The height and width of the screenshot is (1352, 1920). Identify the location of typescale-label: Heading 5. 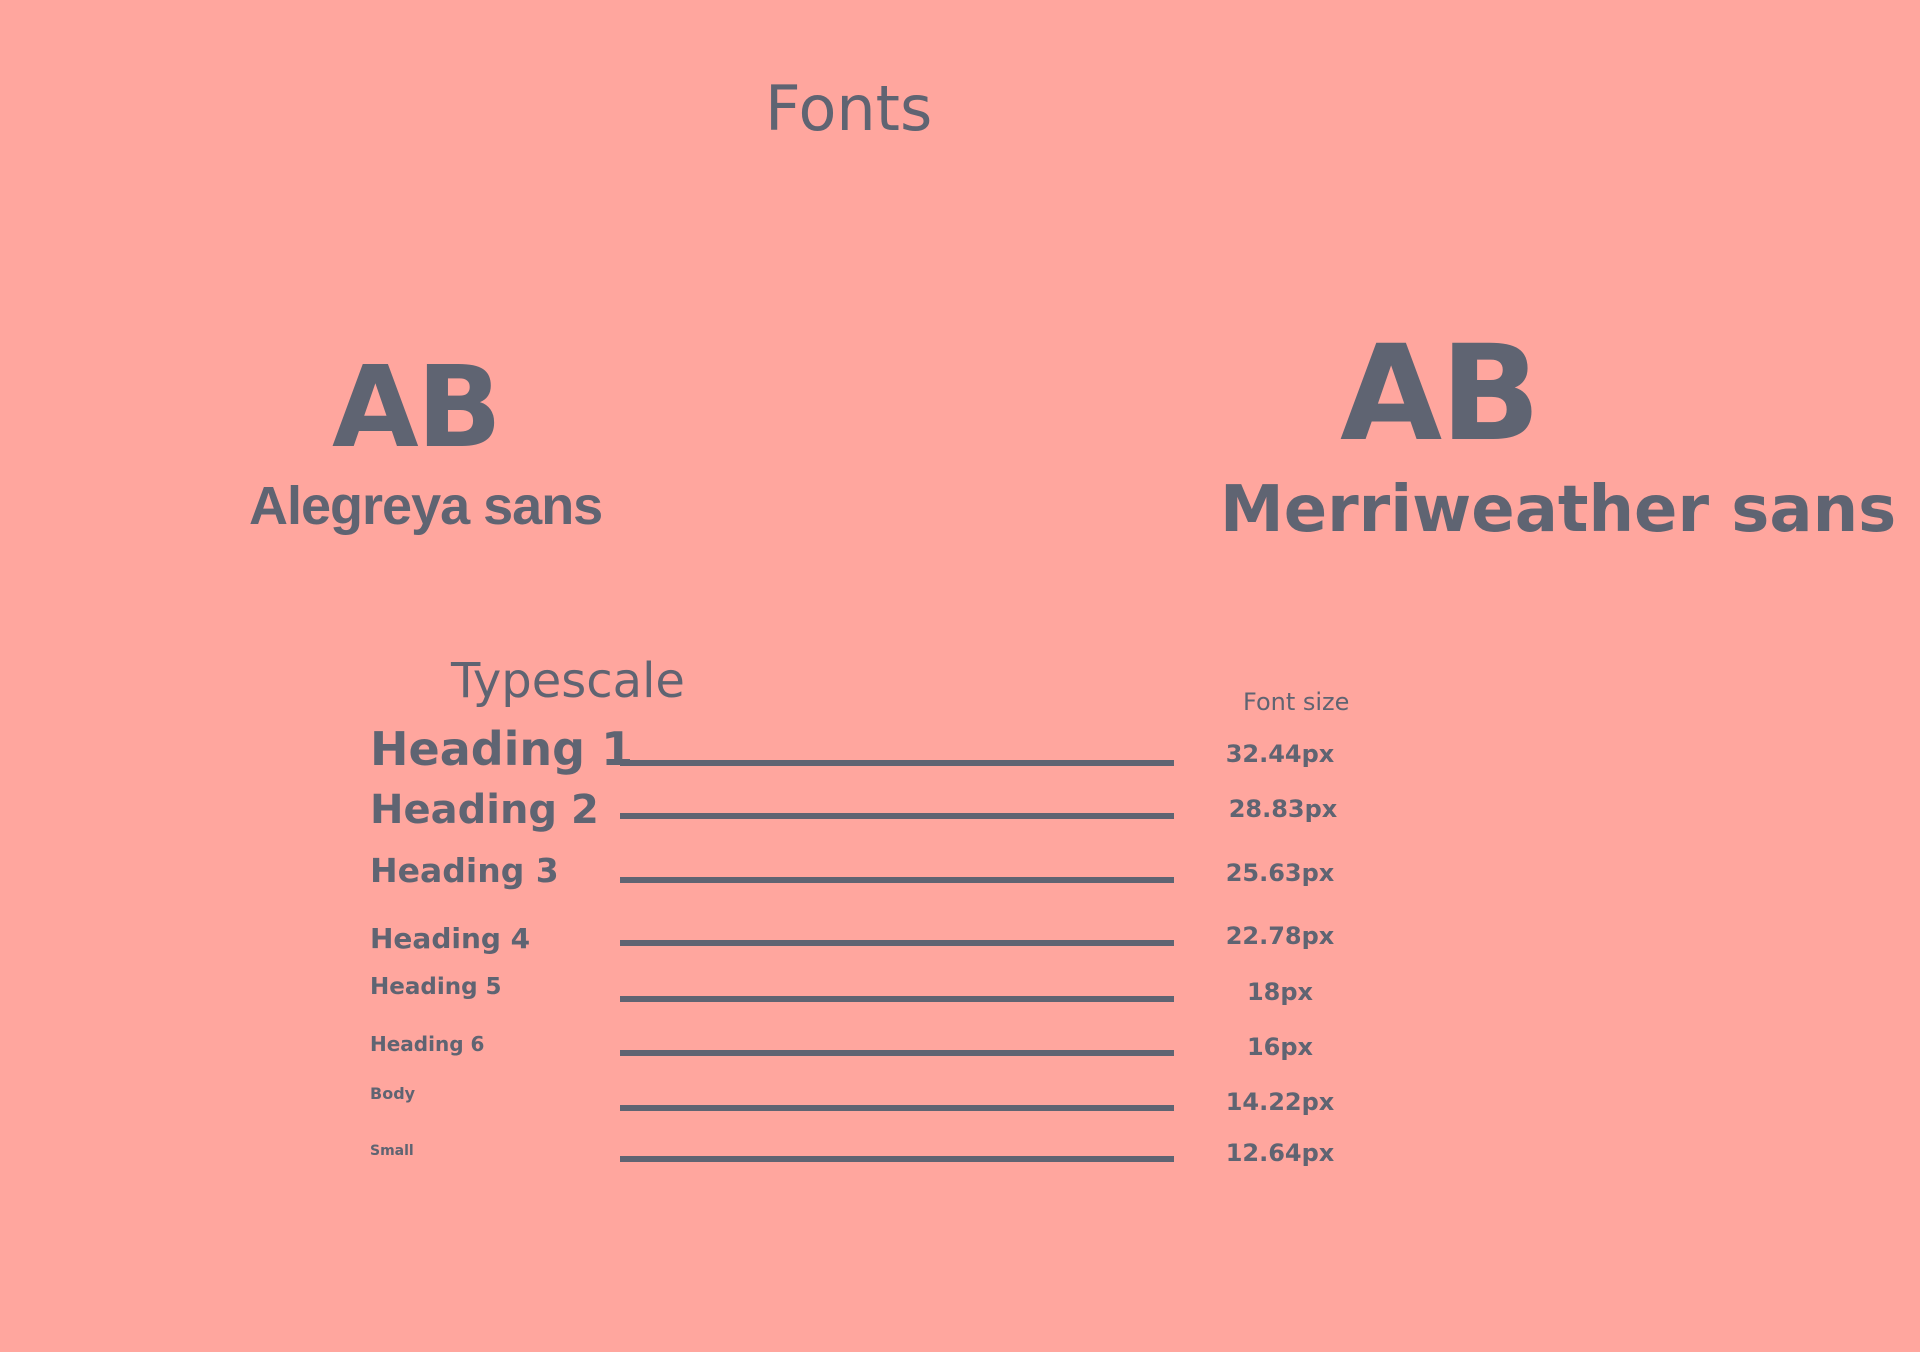
(436, 987).